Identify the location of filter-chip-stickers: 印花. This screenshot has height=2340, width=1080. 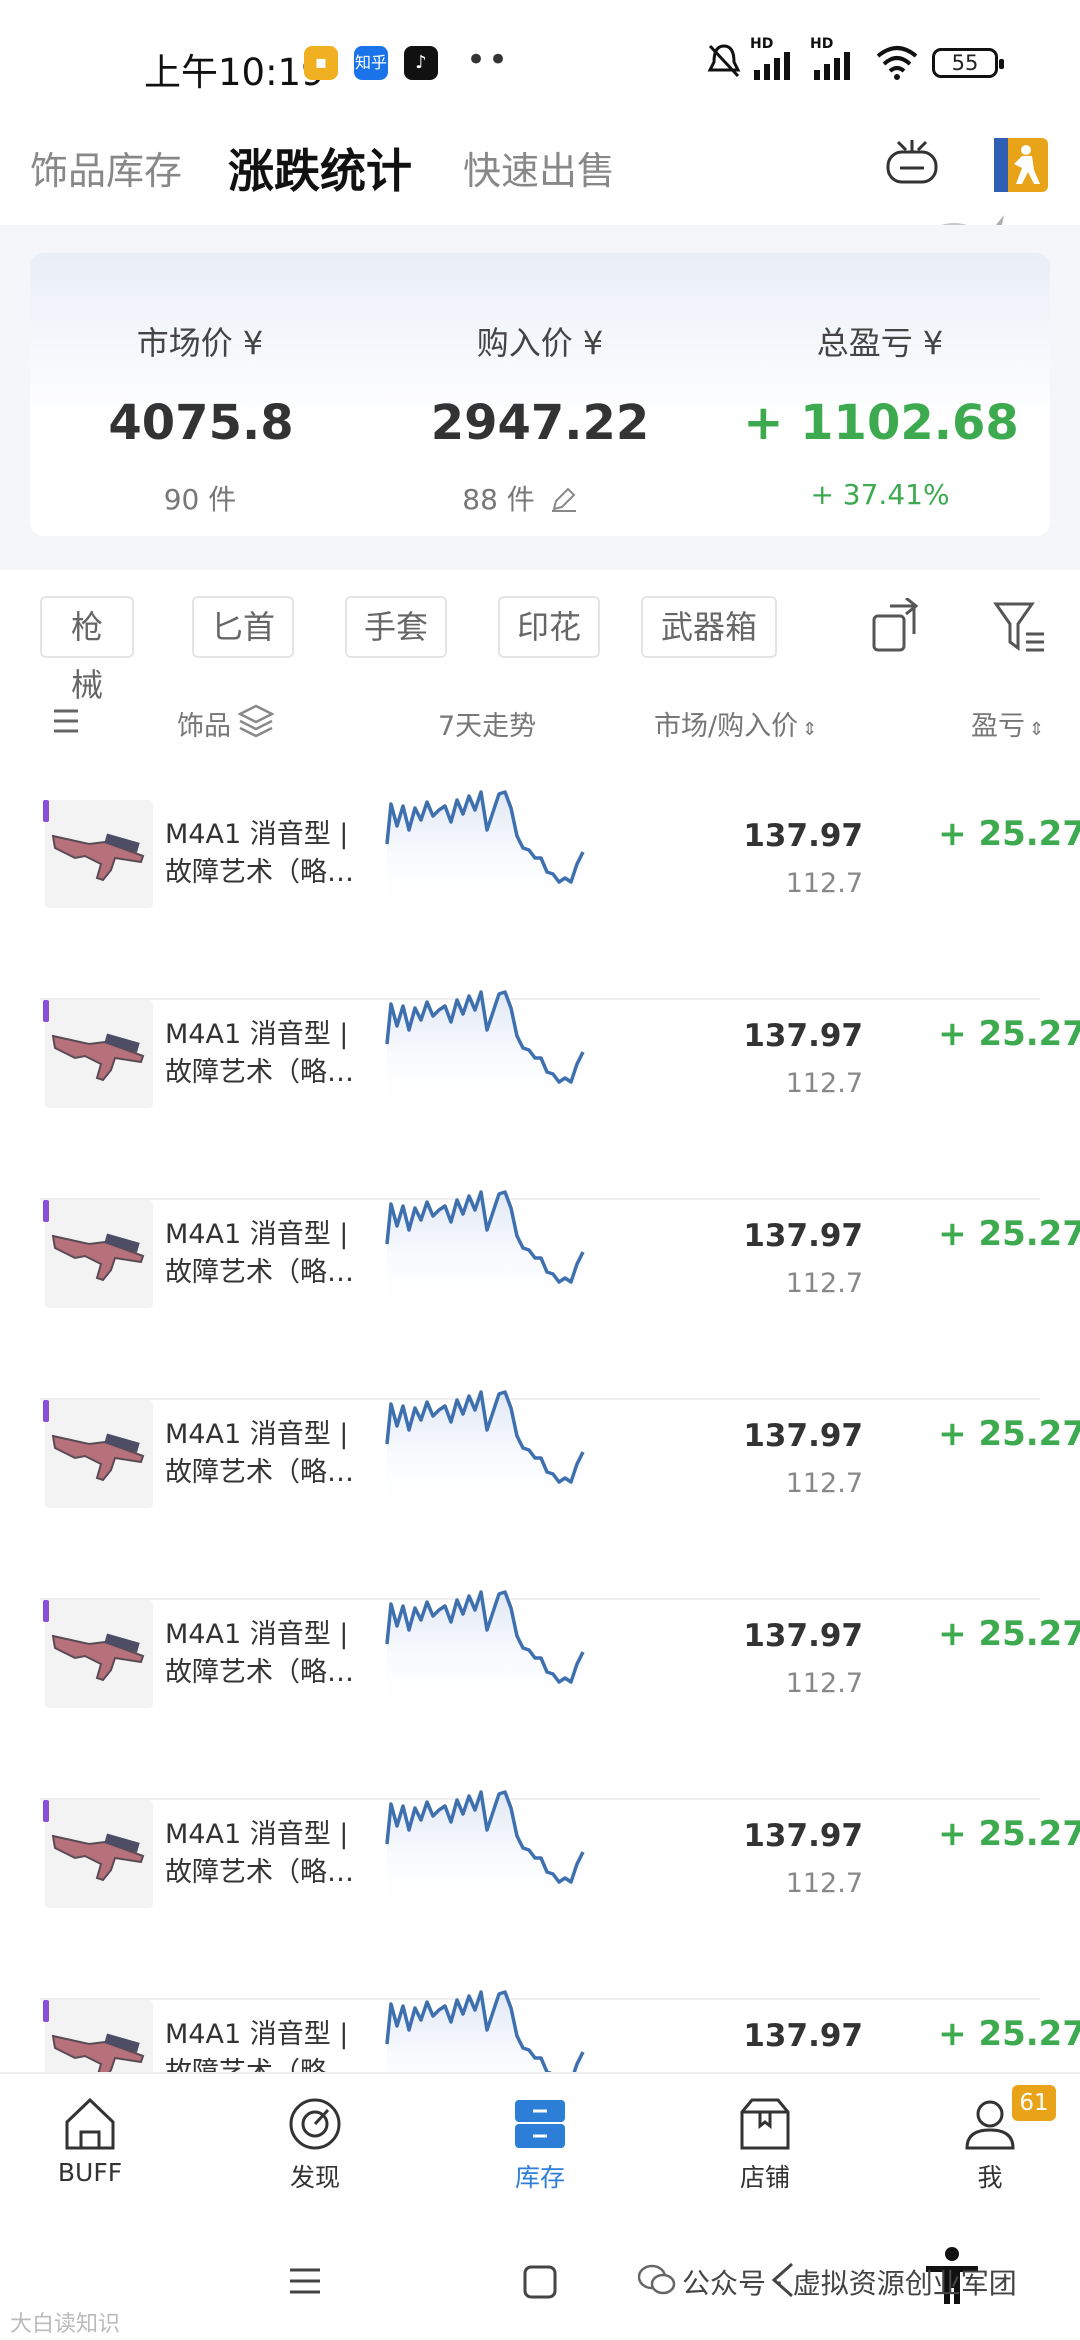
(549, 627).